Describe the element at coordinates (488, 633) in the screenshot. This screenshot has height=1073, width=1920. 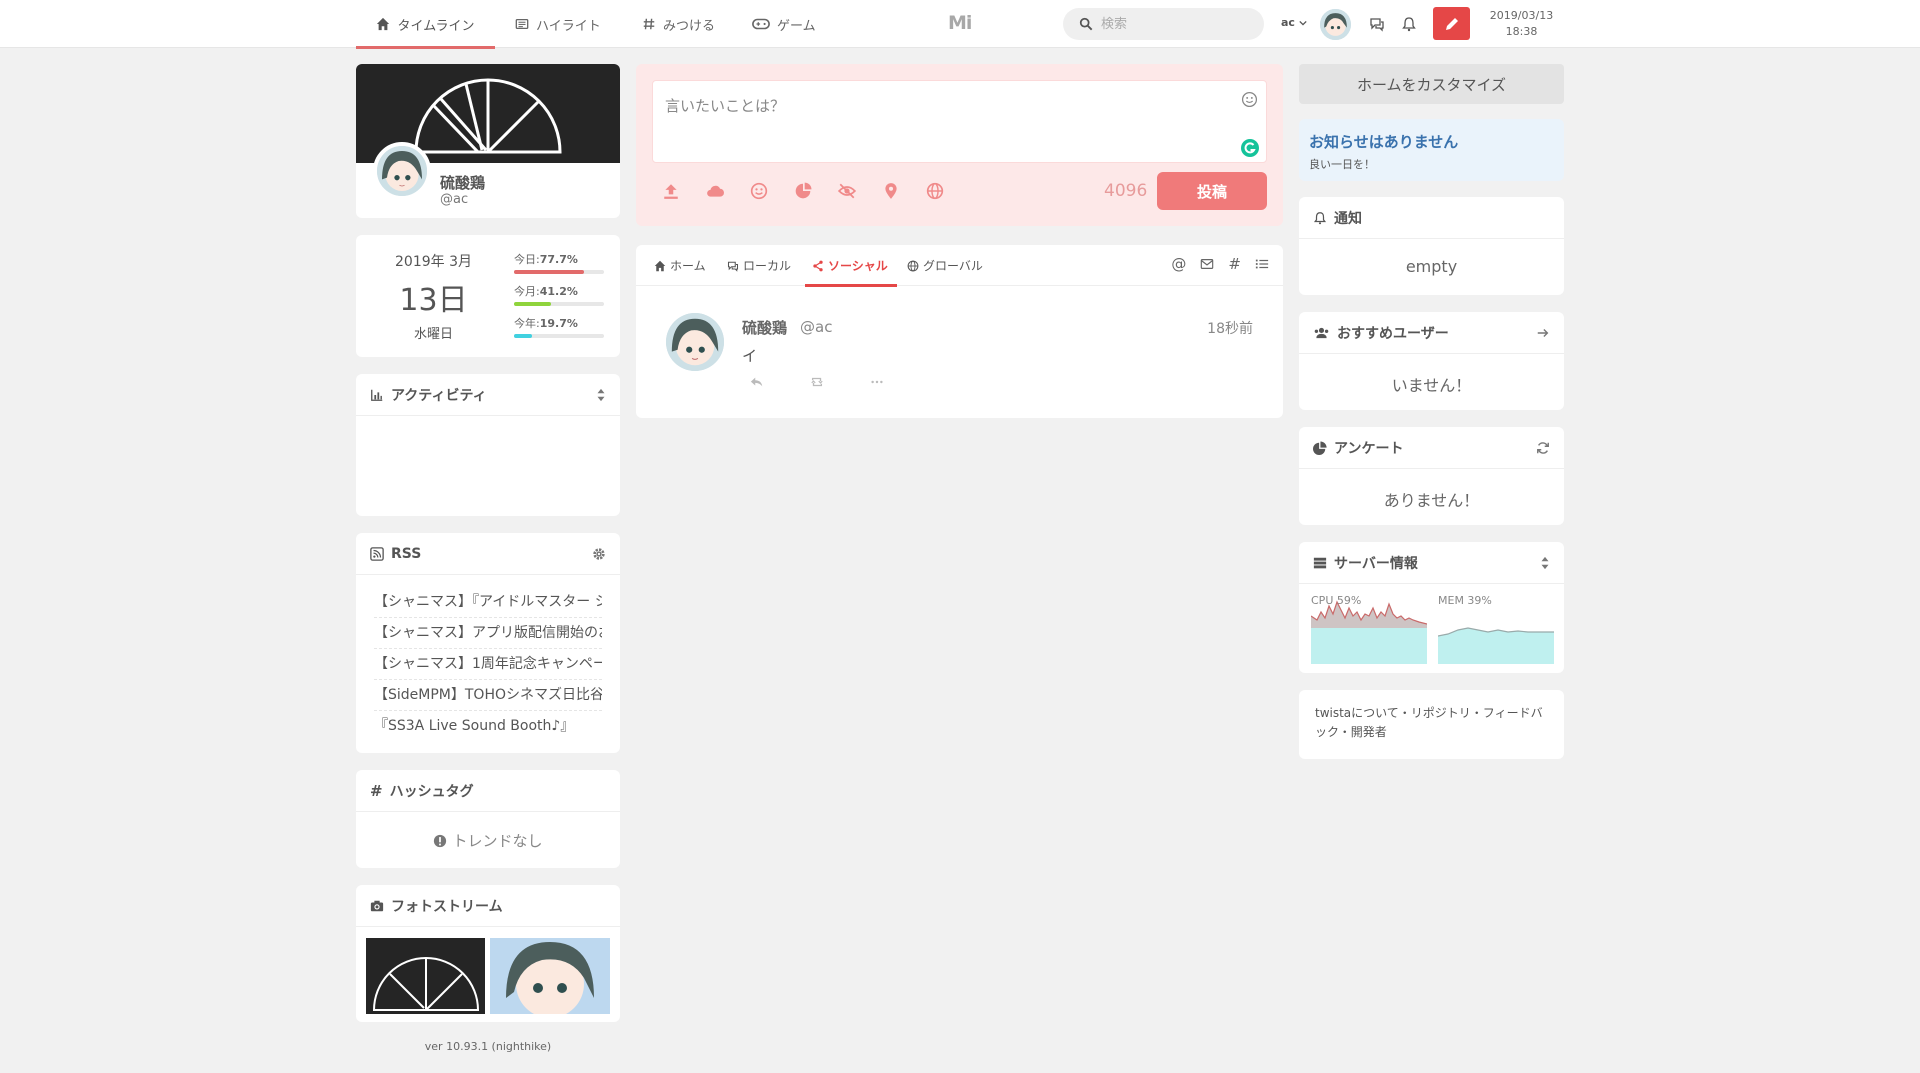
I see `rss-item: 【シャニマス】アプリ版配信開始のお知らせ` at that location.